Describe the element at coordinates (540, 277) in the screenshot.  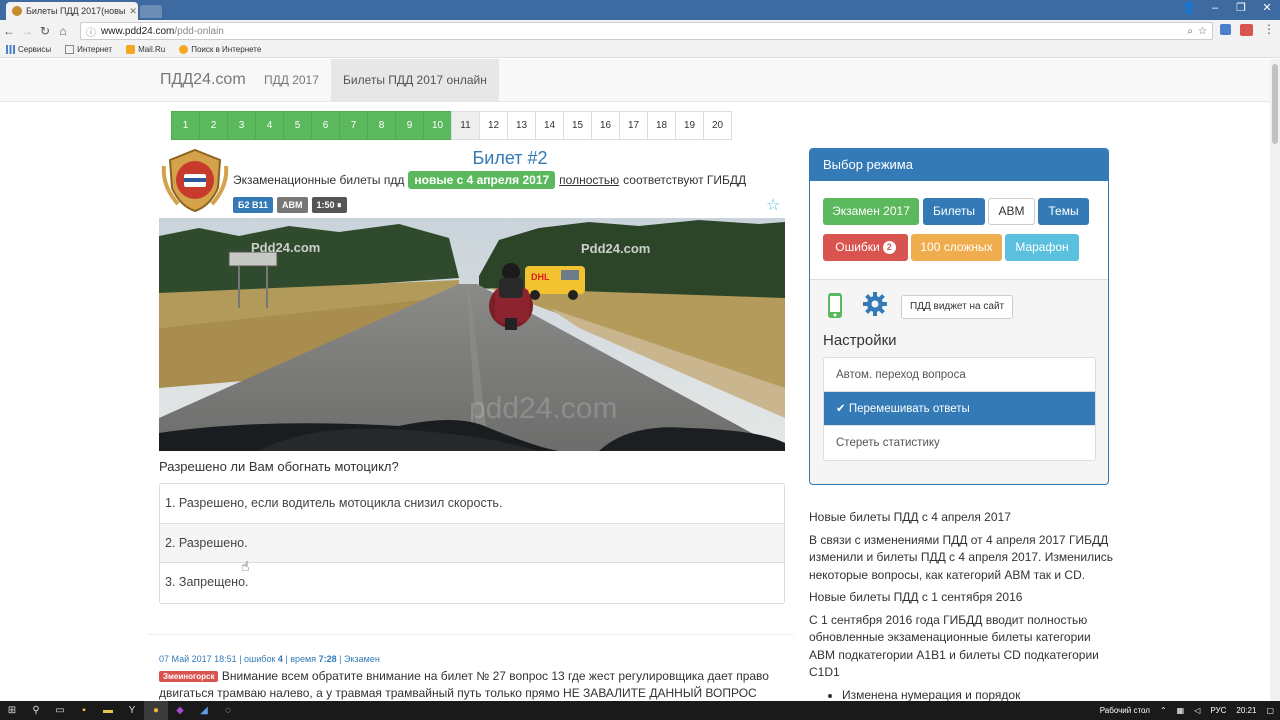
I see `truck-logo: DHL` at that location.